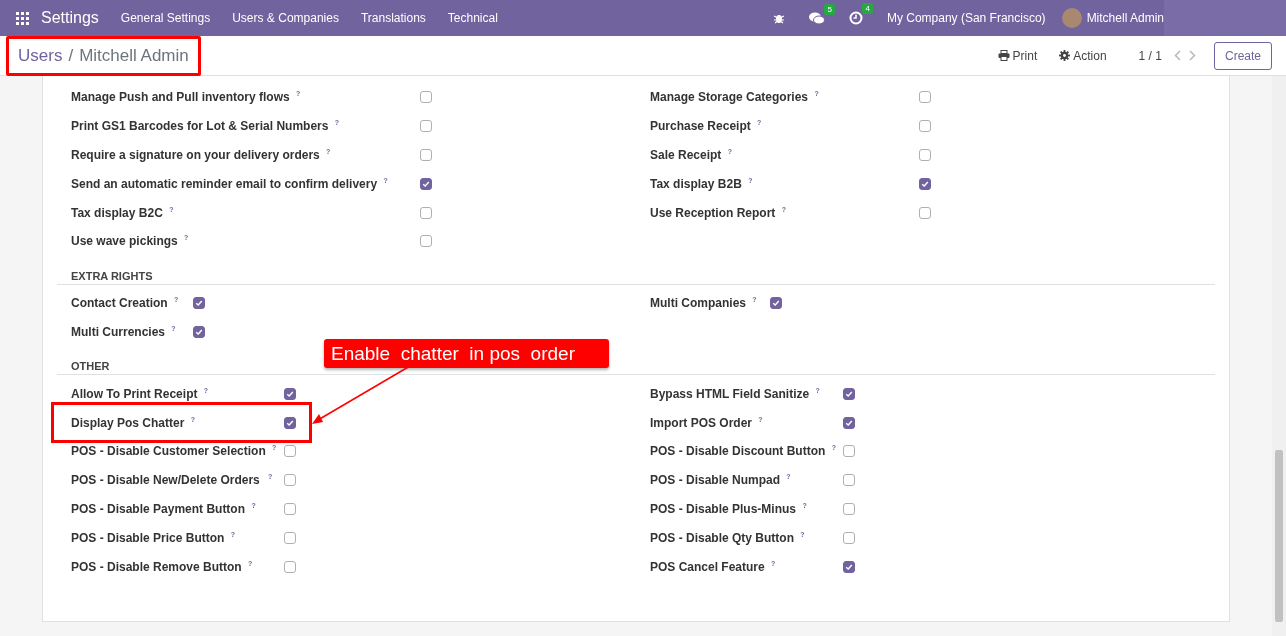 Image resolution: width=1286 pixels, height=636 pixels. I want to click on menu-item: Technical, so click(472, 18).